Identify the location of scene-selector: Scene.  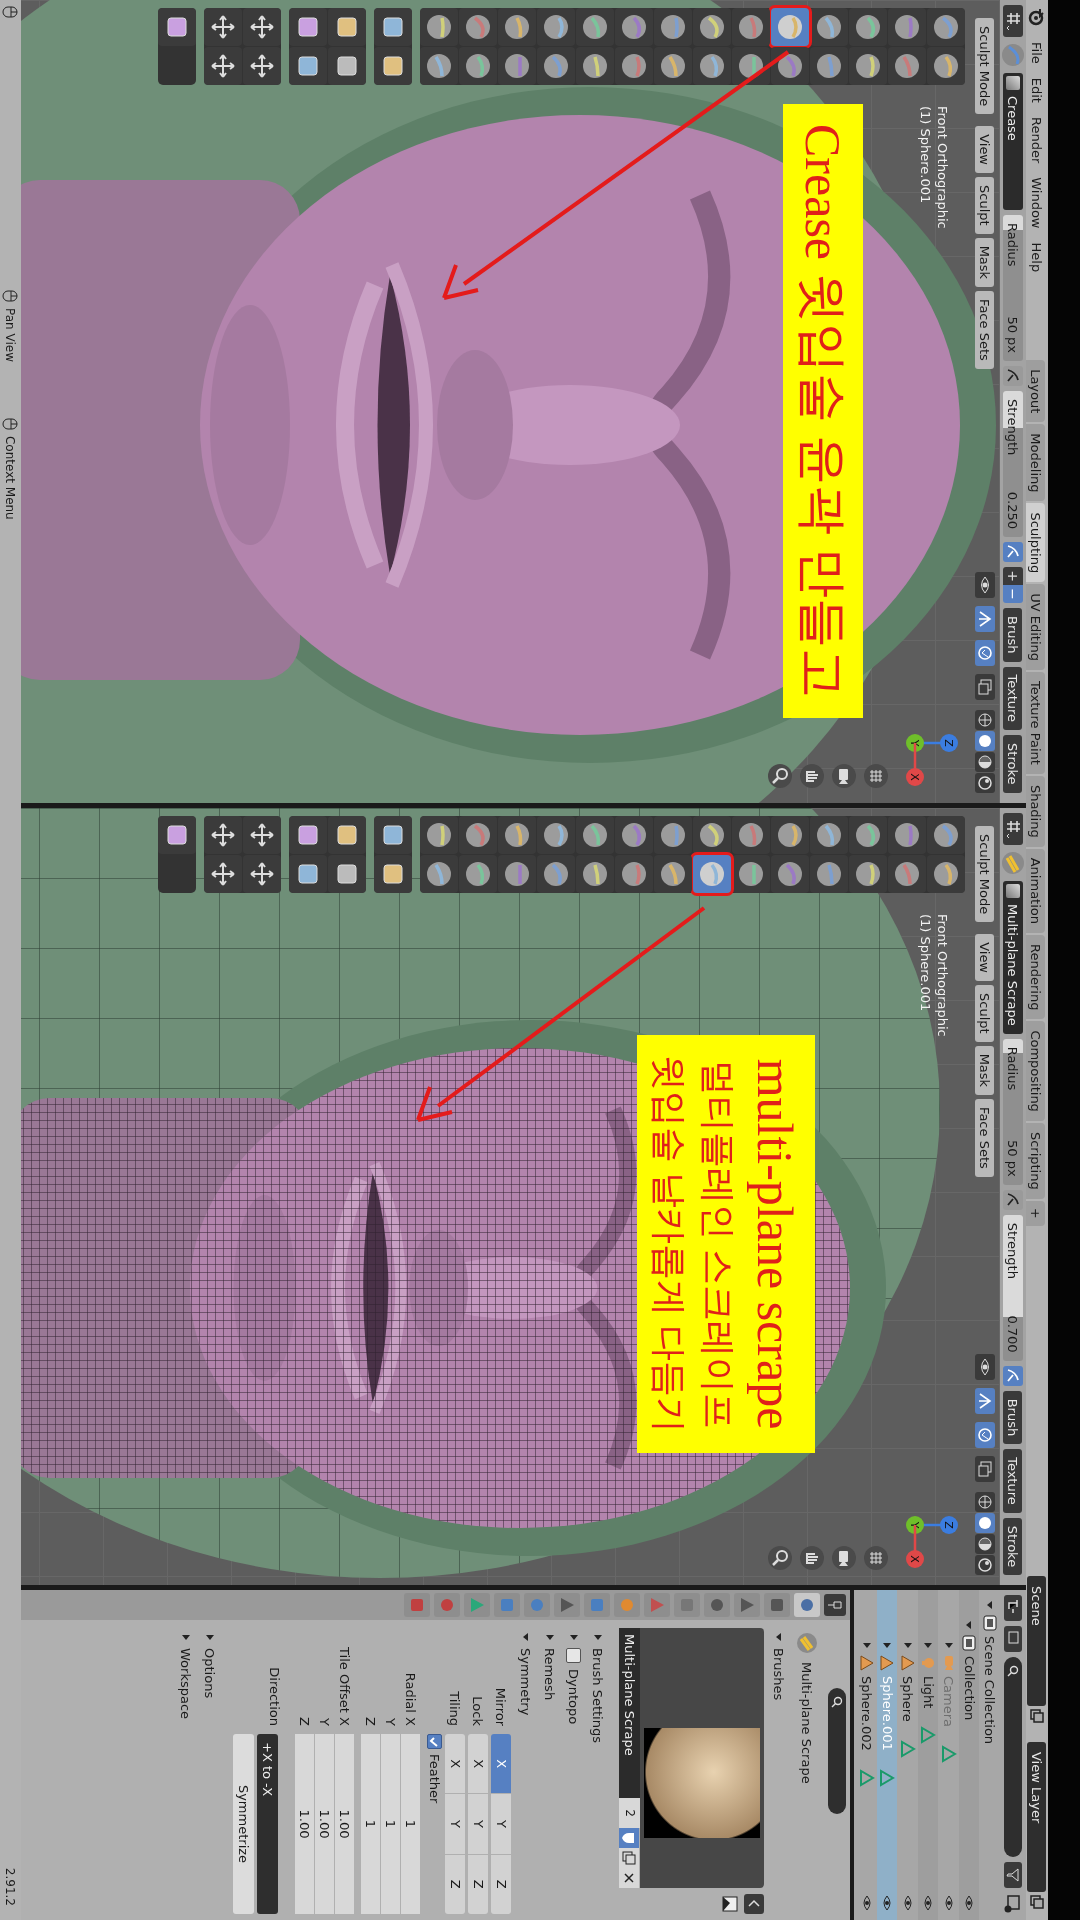
(1037, 1641).